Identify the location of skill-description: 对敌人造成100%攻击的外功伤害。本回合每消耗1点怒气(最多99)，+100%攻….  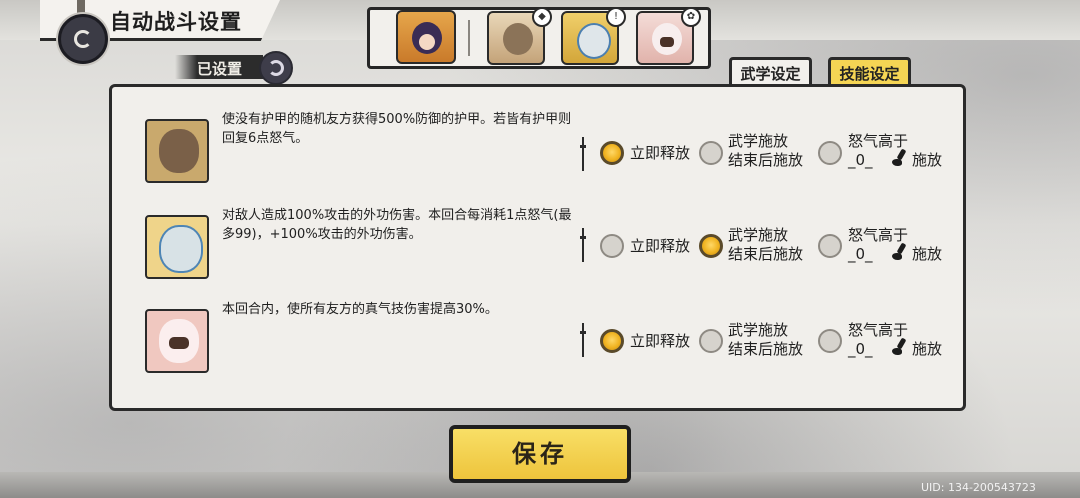
(397, 225).